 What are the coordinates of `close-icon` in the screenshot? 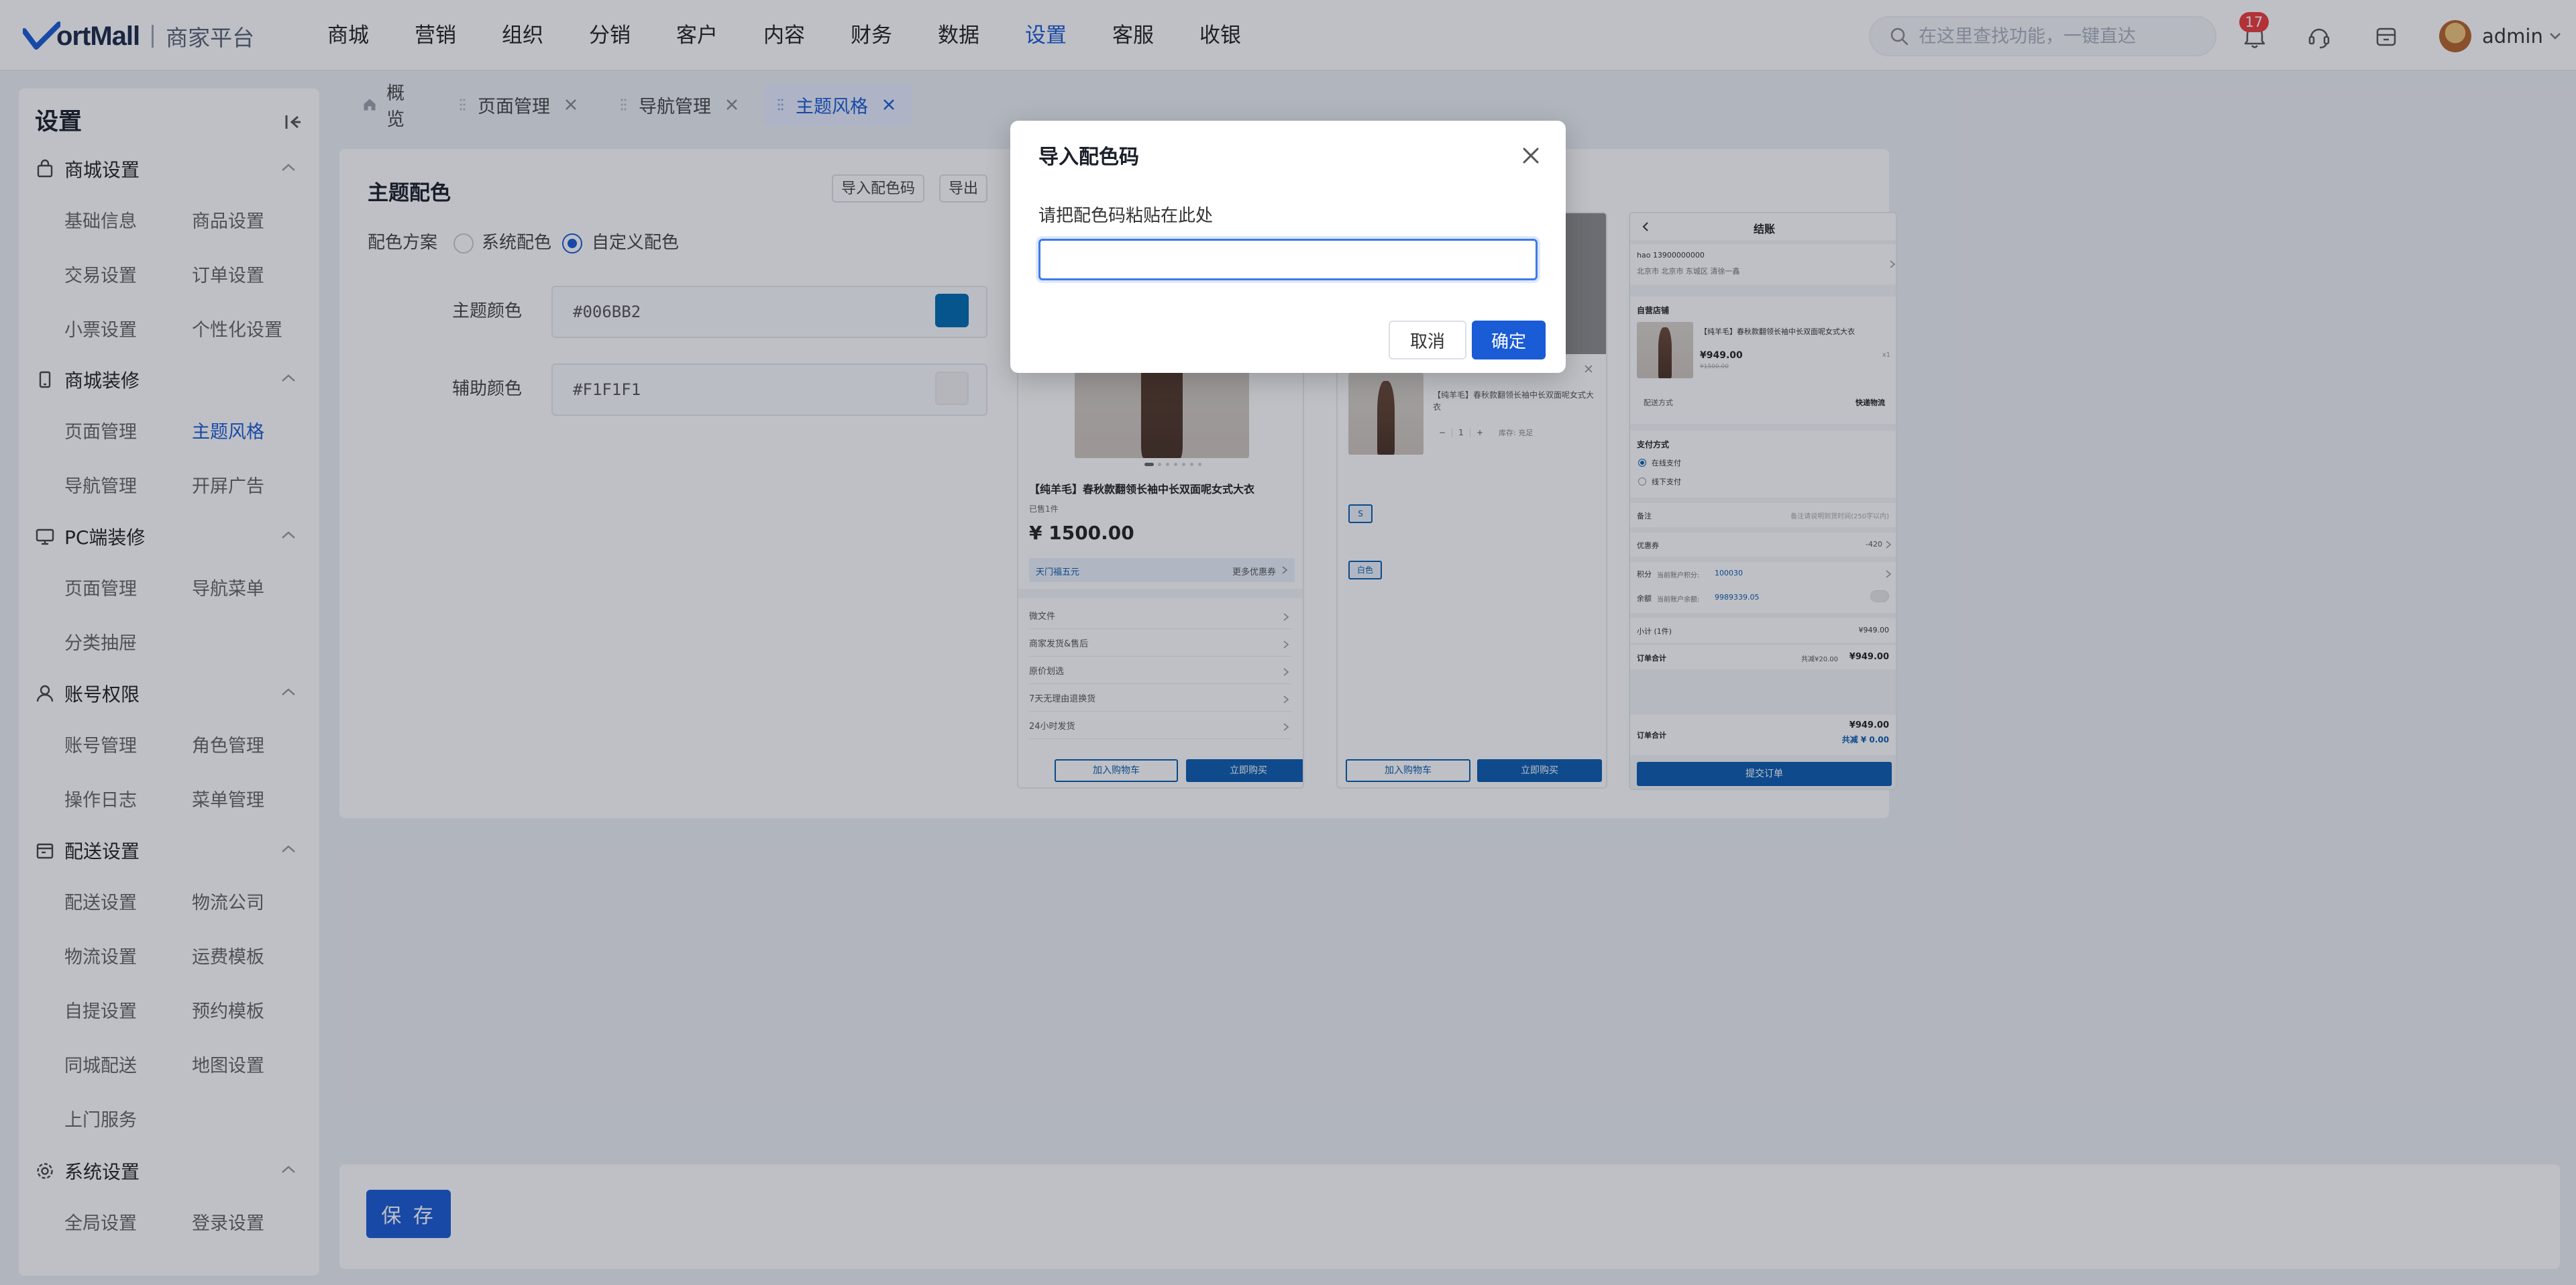 It's located at (1531, 155).